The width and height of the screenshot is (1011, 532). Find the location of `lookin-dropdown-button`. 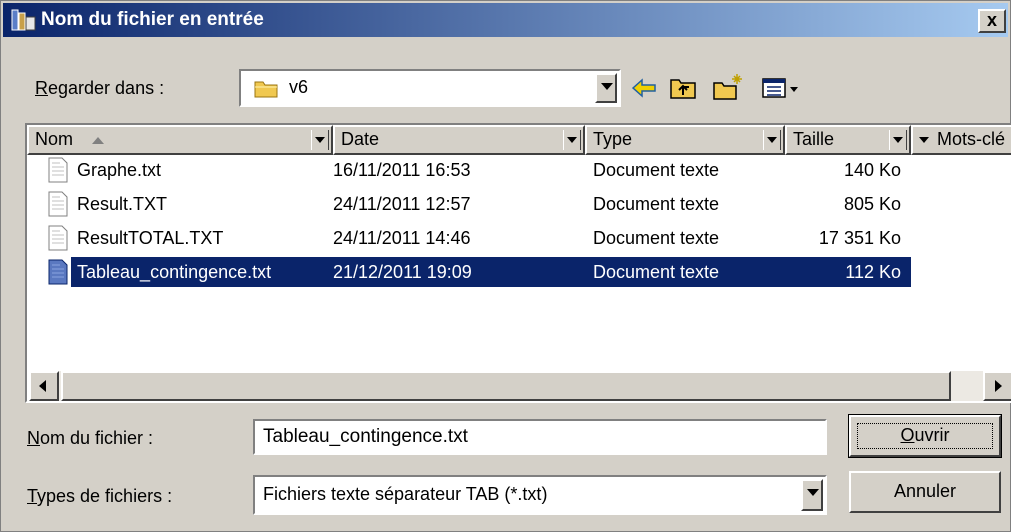

lookin-dropdown-button is located at coordinates (606, 88).